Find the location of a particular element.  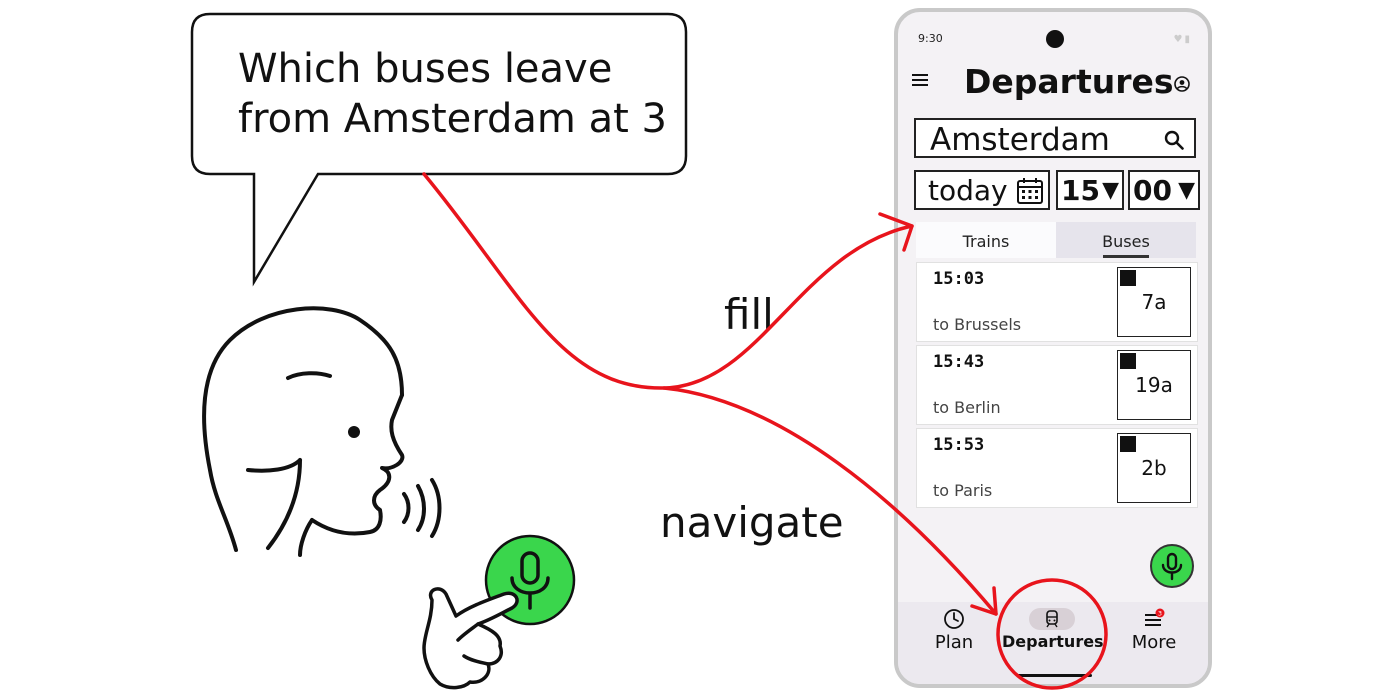

pointing-hand-icon is located at coordinates (470, 638).